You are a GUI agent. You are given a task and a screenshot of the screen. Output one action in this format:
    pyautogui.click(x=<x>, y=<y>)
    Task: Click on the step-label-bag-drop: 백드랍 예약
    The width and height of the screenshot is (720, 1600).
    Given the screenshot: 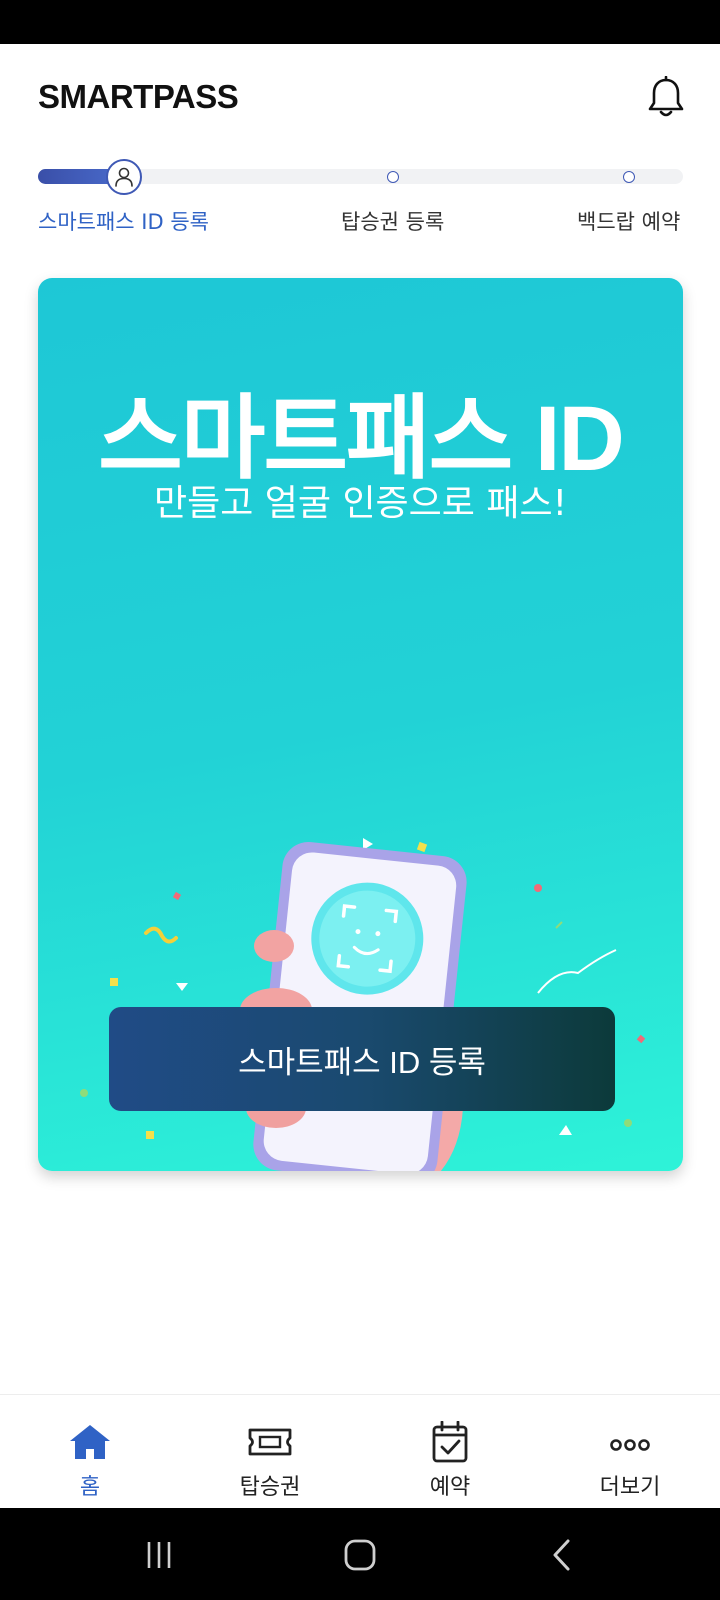 What is the action you would take?
    pyautogui.click(x=629, y=222)
    